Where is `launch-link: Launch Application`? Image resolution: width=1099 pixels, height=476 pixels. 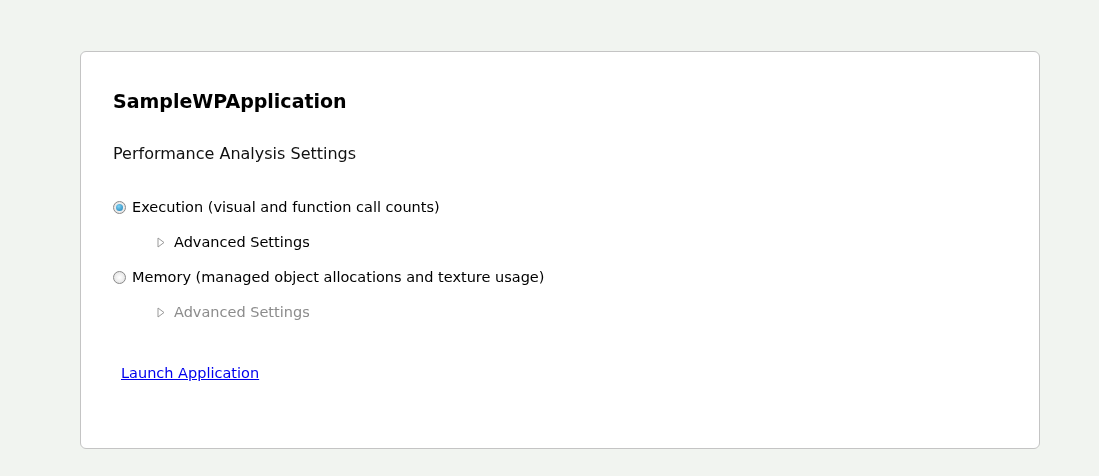 launch-link: Launch Application is located at coordinates (190, 373).